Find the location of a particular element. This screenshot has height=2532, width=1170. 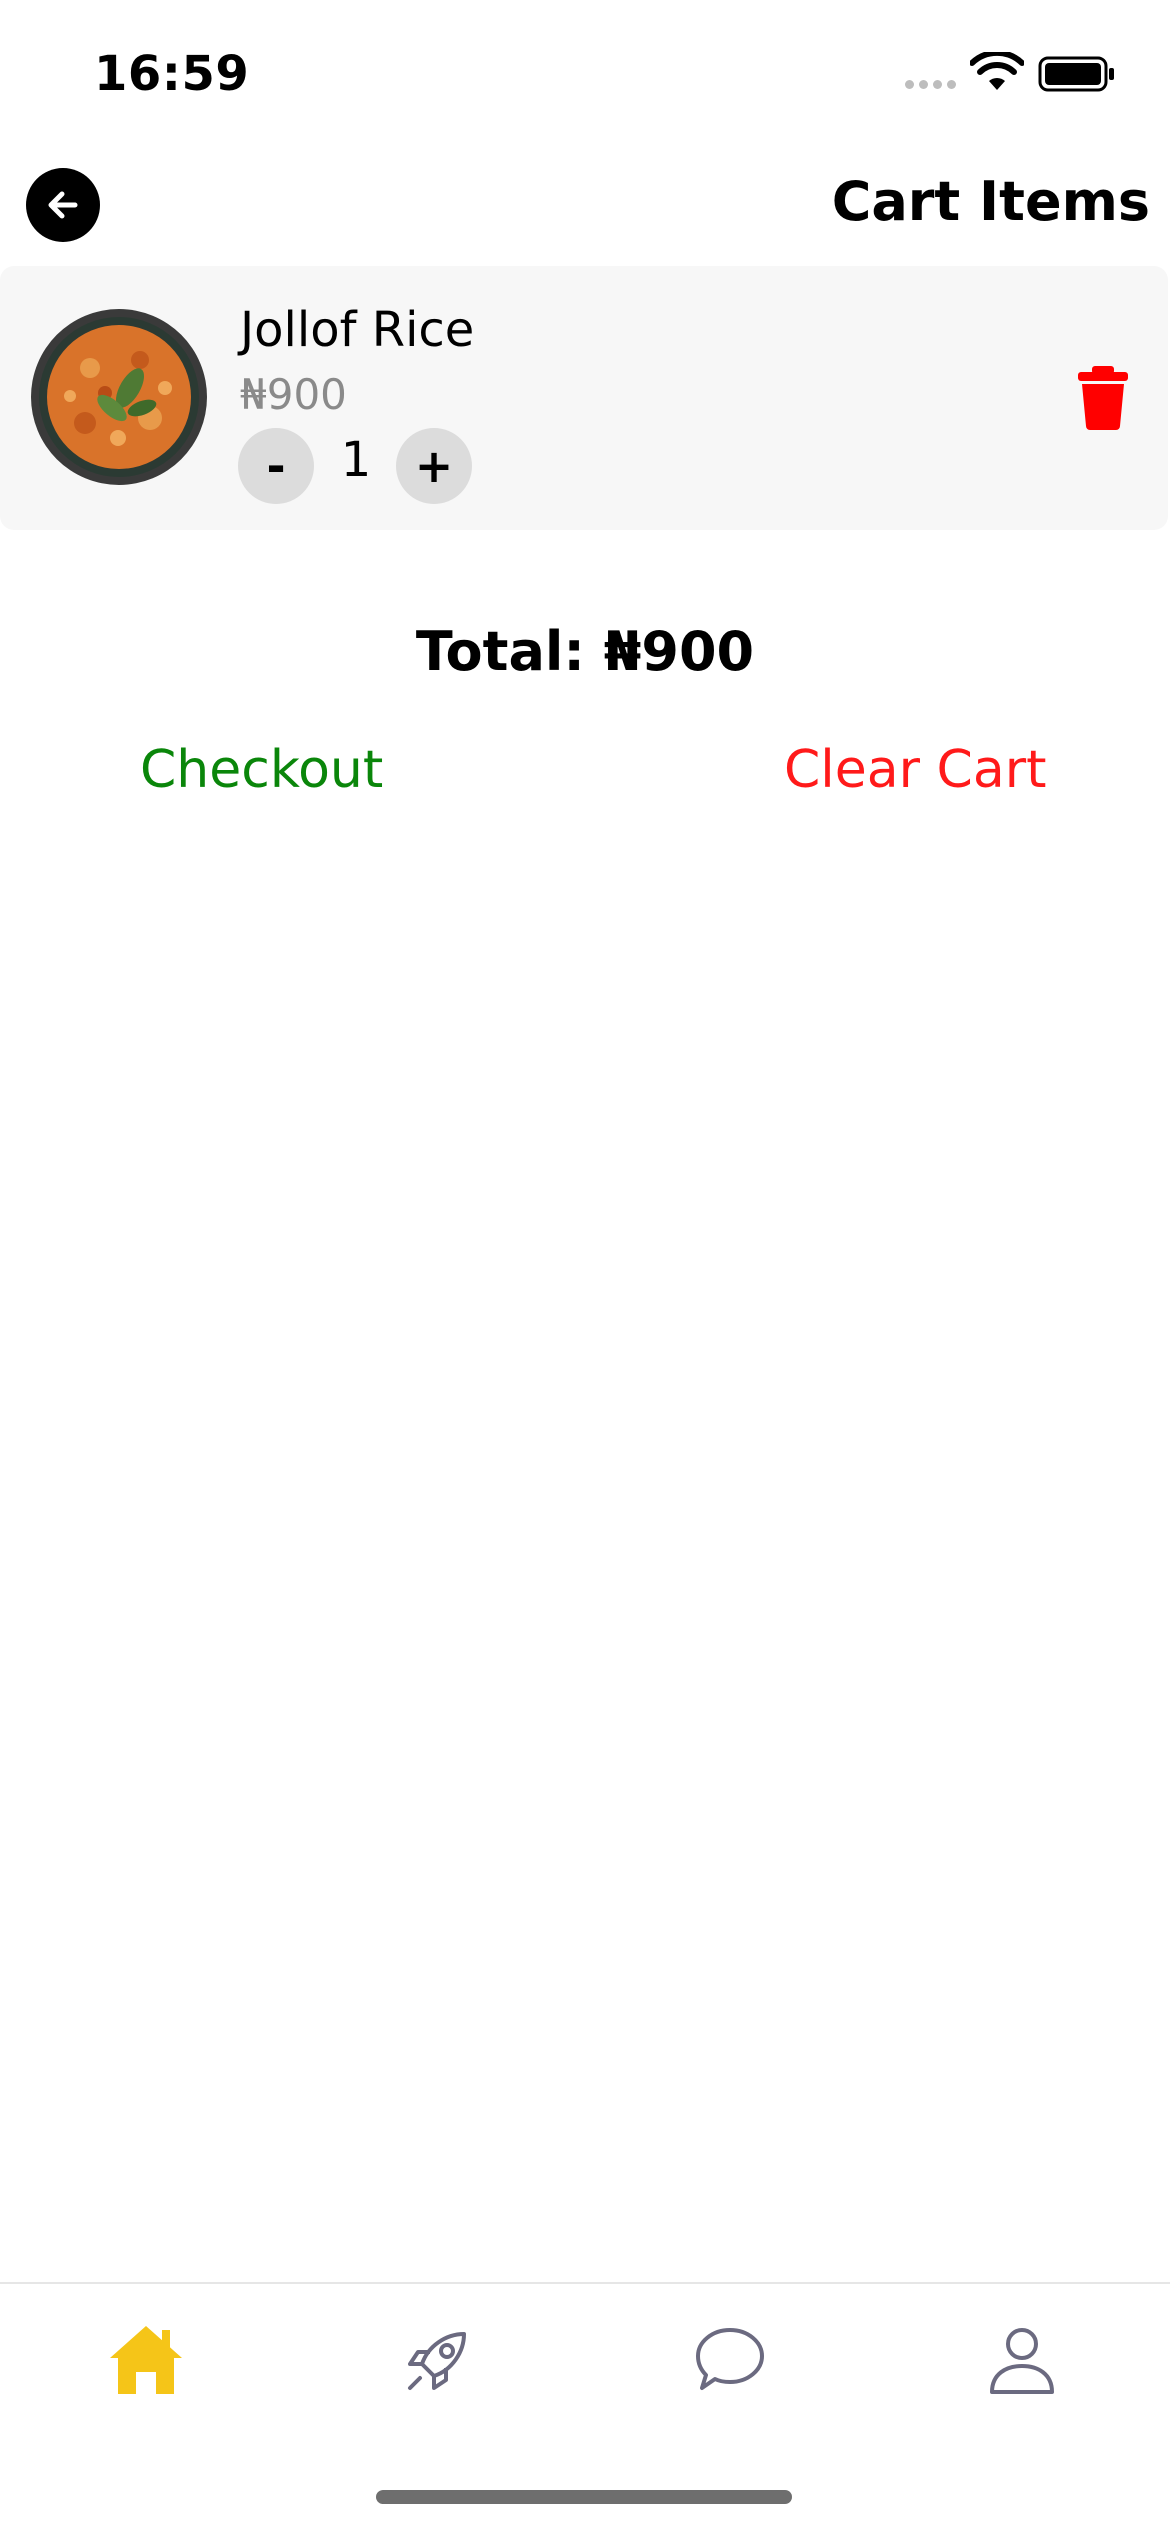

item-price: ₦900 is located at coordinates (293, 394).